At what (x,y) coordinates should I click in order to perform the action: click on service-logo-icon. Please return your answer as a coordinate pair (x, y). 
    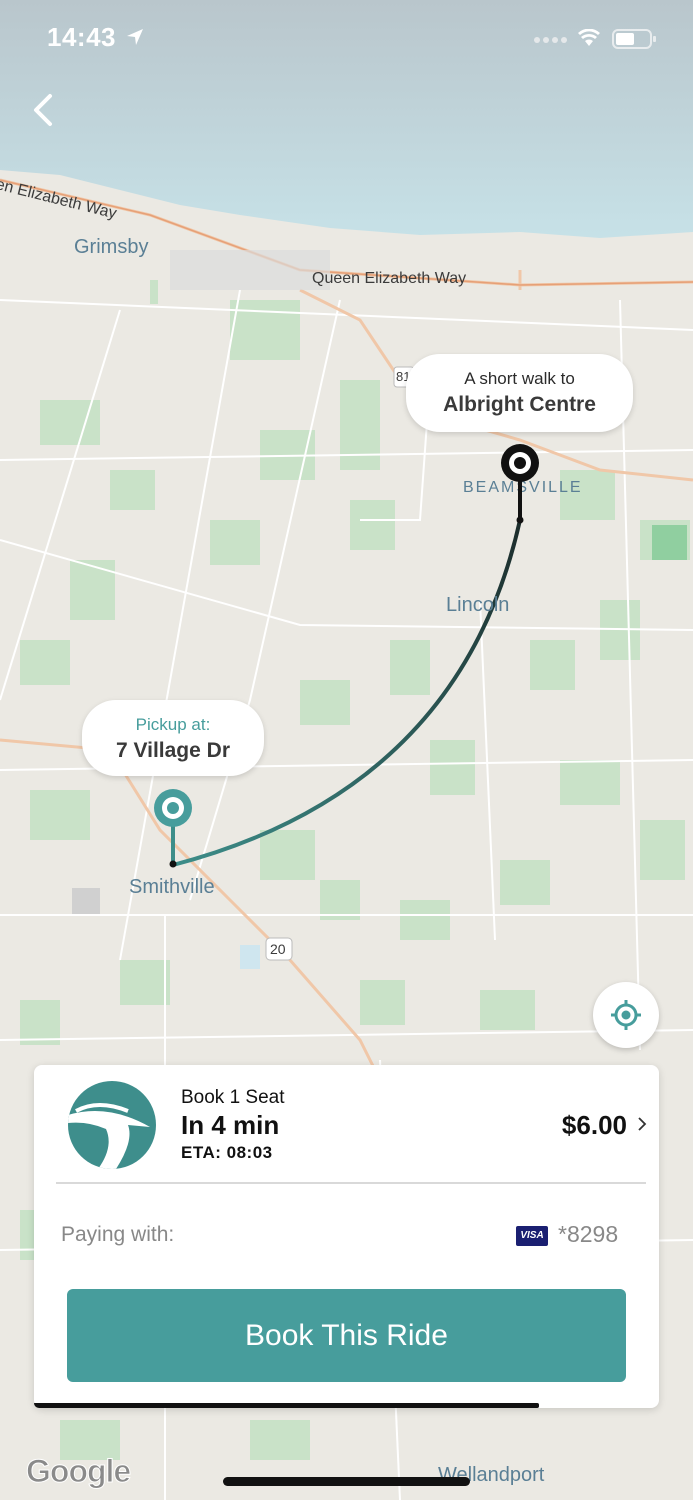
    Looking at the image, I should click on (109, 1136).